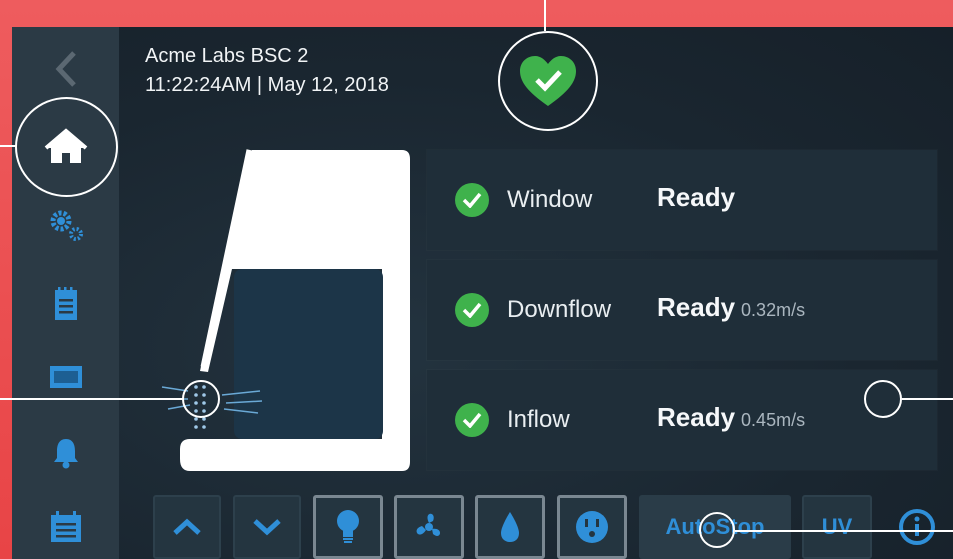  I want to click on row-status: Ready 0.45m/s, so click(731, 417).